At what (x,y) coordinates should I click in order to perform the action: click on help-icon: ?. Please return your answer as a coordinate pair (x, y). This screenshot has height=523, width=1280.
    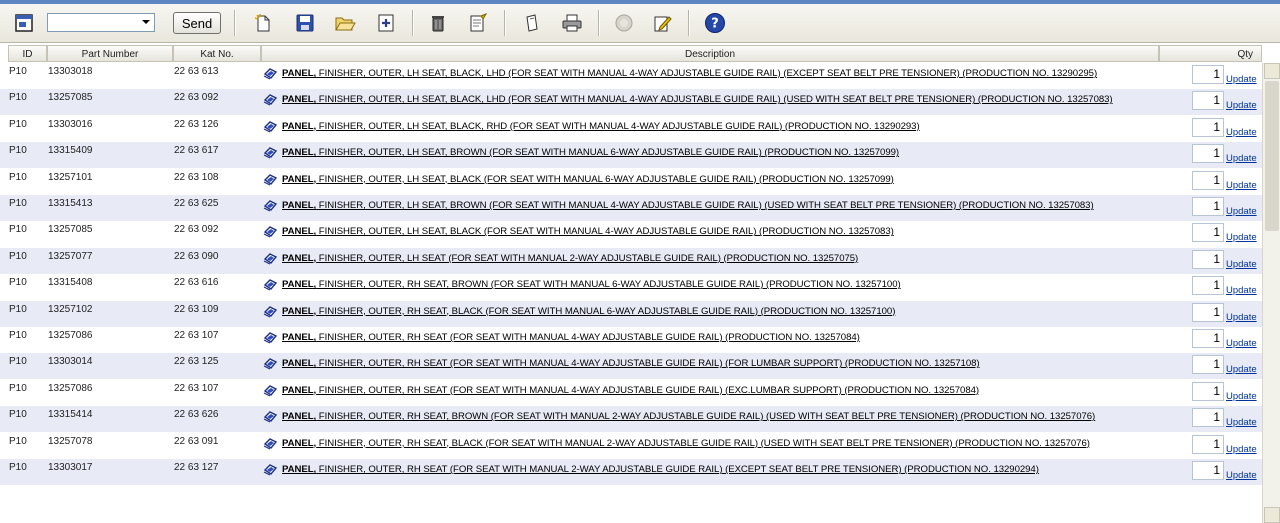
    Looking at the image, I should click on (715, 23).